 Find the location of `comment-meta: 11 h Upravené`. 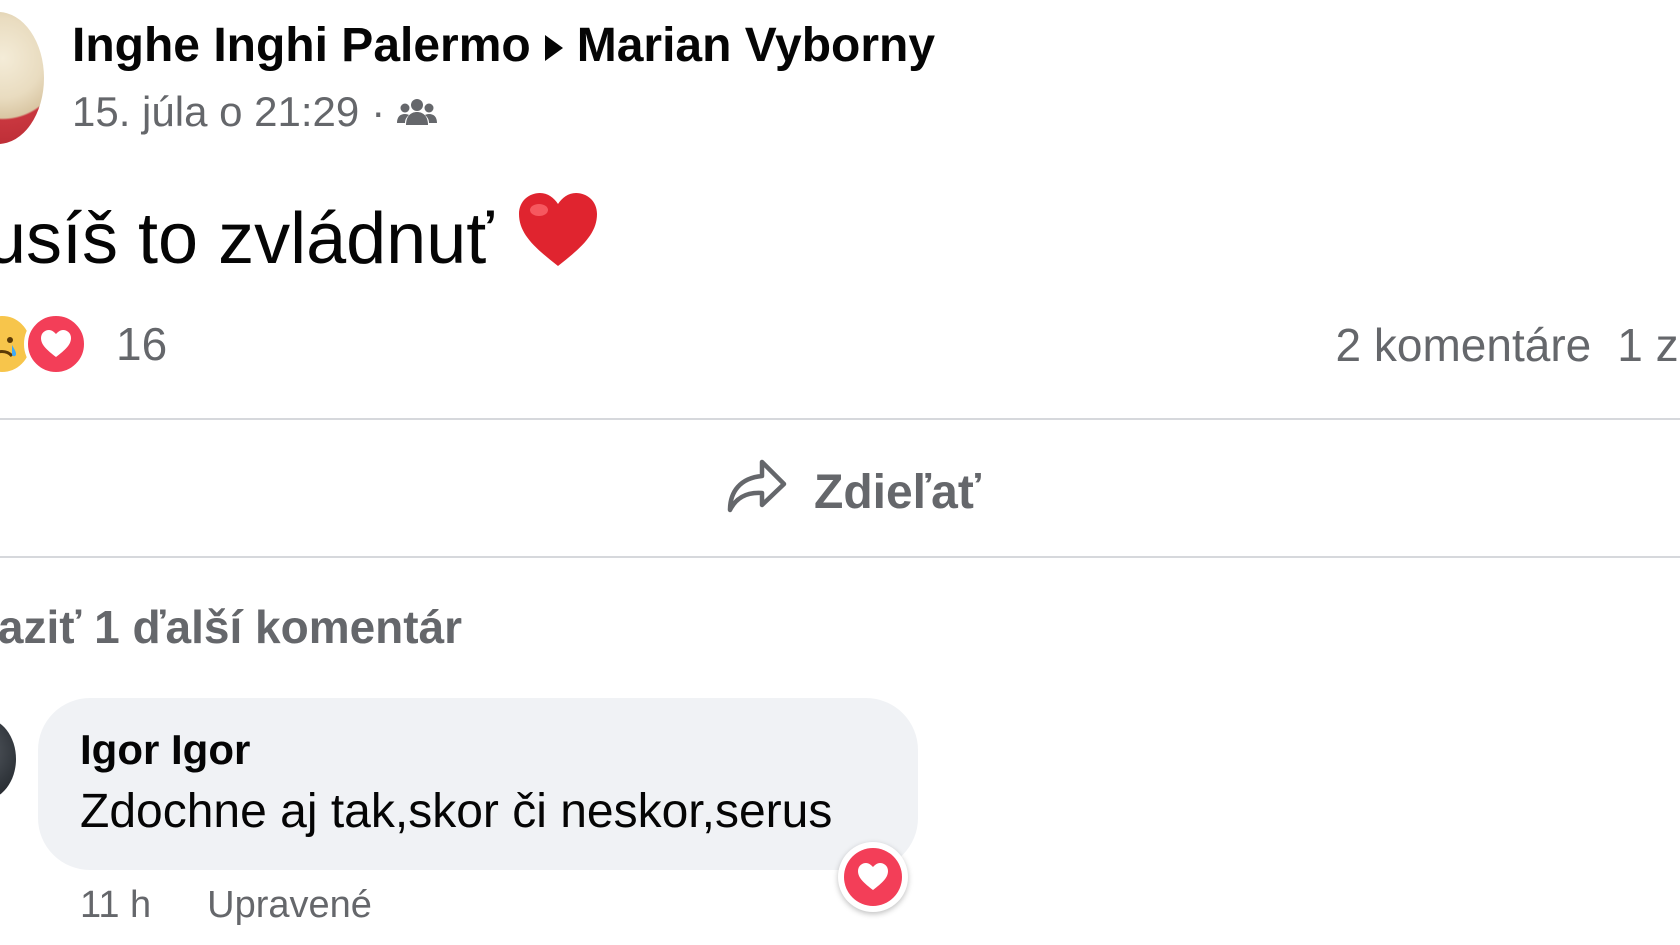

comment-meta: 11 h Upravené is located at coordinates (226, 905).